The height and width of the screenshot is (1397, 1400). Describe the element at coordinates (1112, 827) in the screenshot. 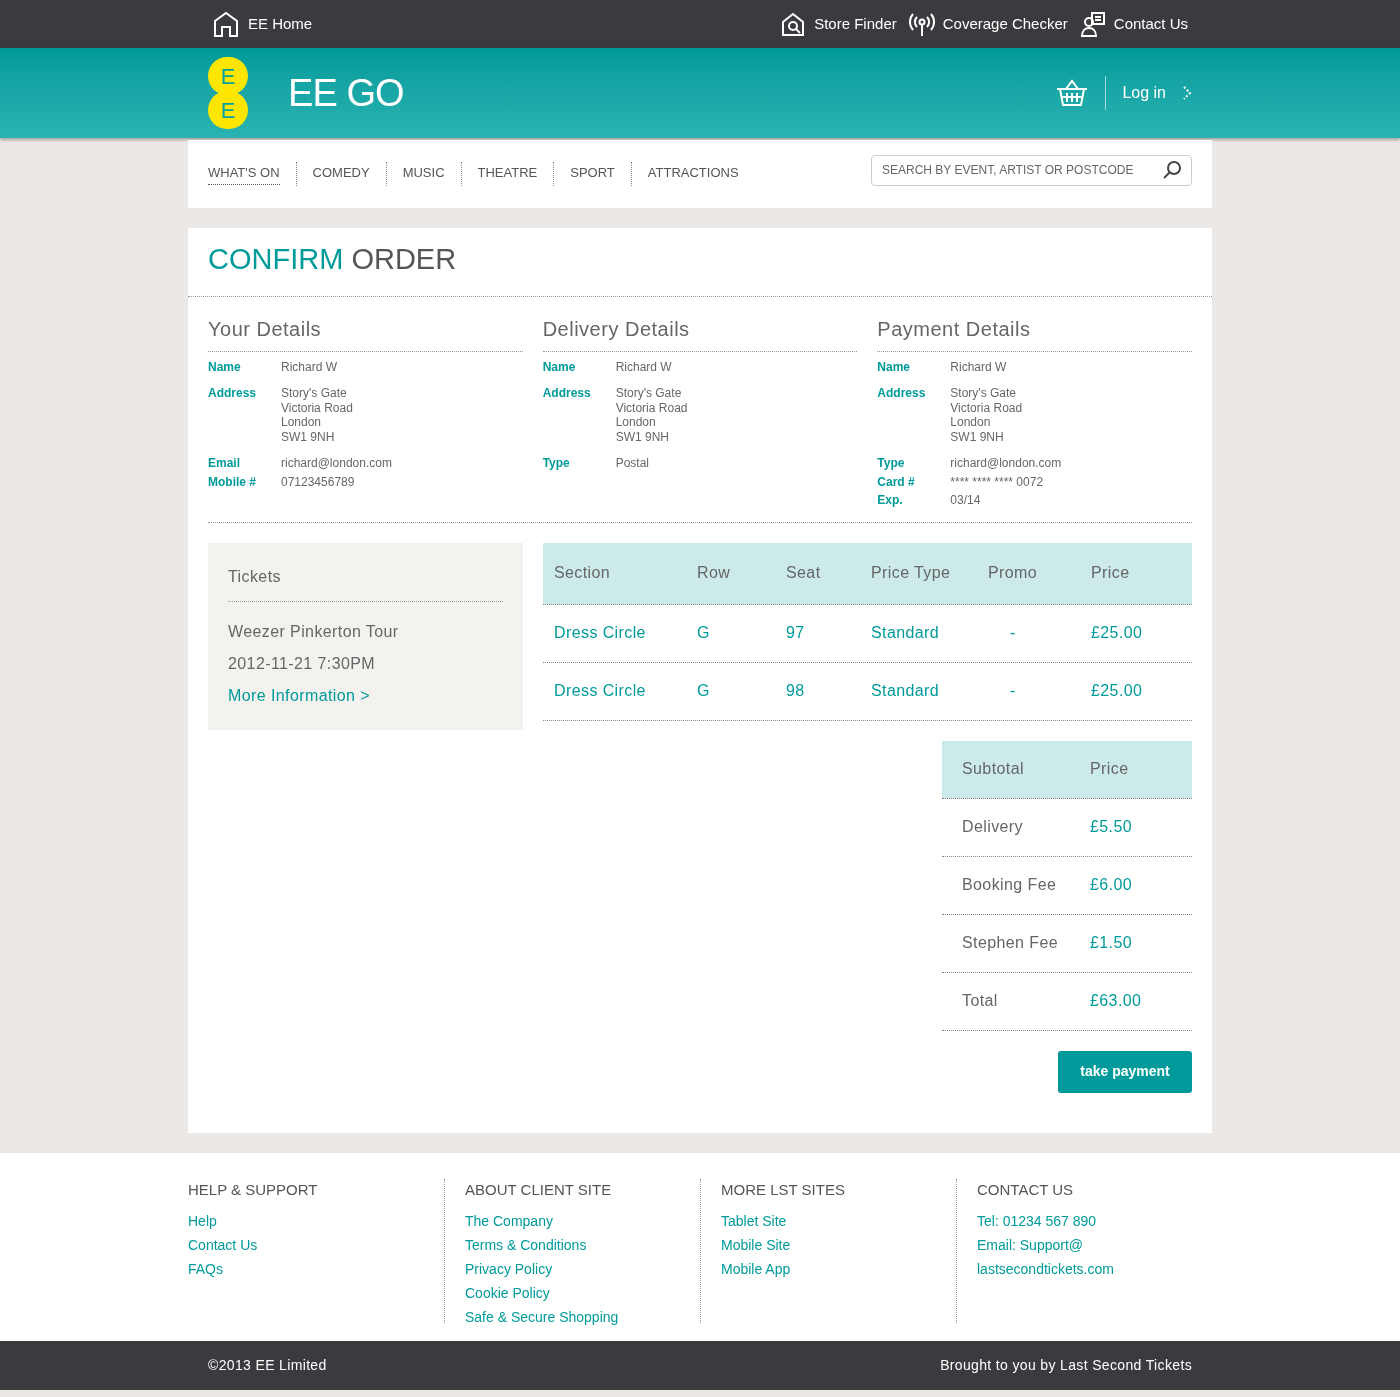

I see `summary-value: £5.50` at that location.